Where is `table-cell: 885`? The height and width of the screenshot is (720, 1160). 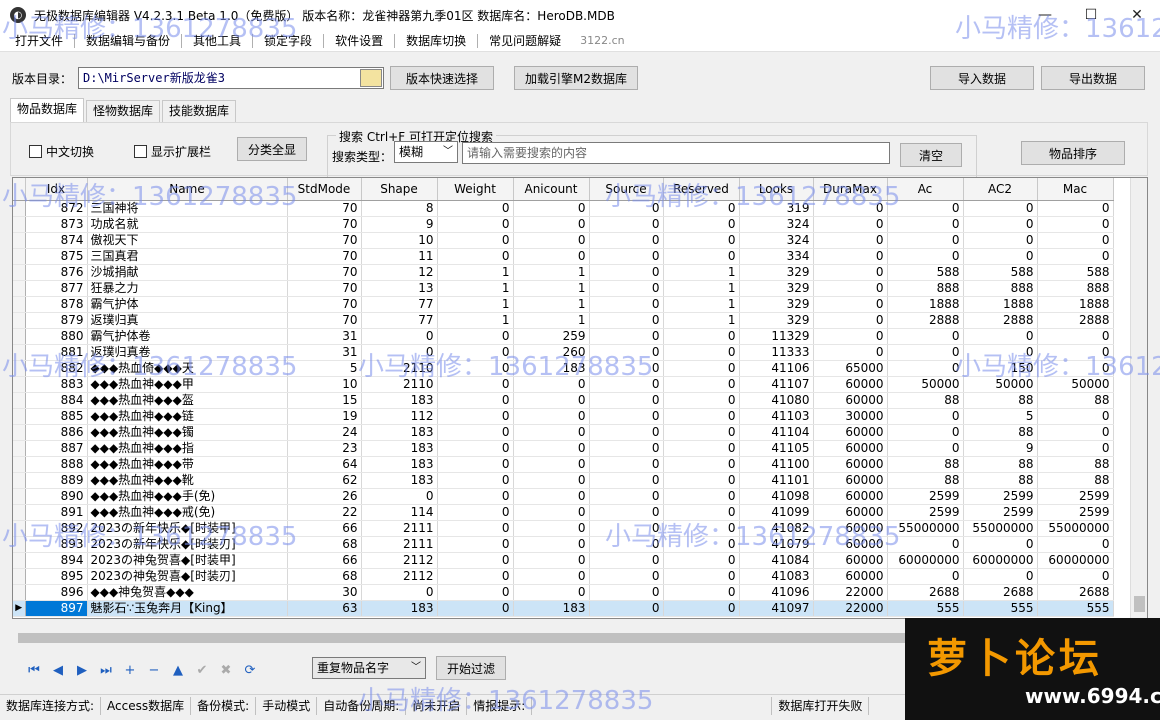 table-cell: 885 is located at coordinates (56, 416).